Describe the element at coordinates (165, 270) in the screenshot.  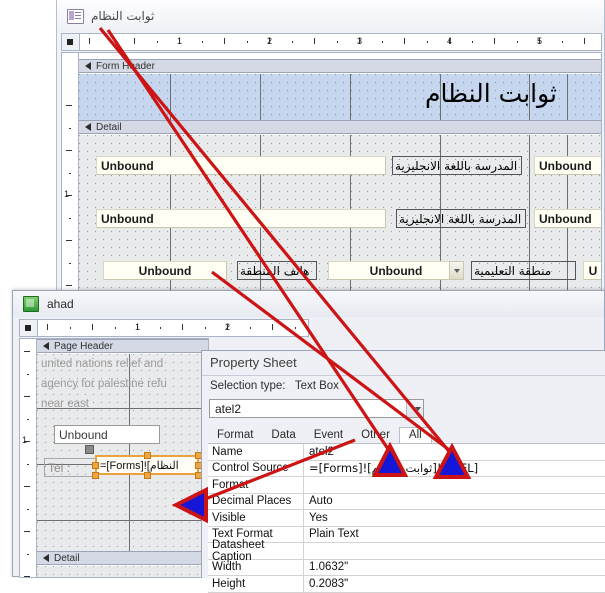
I see `textbox-unbound-5: Unbound` at that location.